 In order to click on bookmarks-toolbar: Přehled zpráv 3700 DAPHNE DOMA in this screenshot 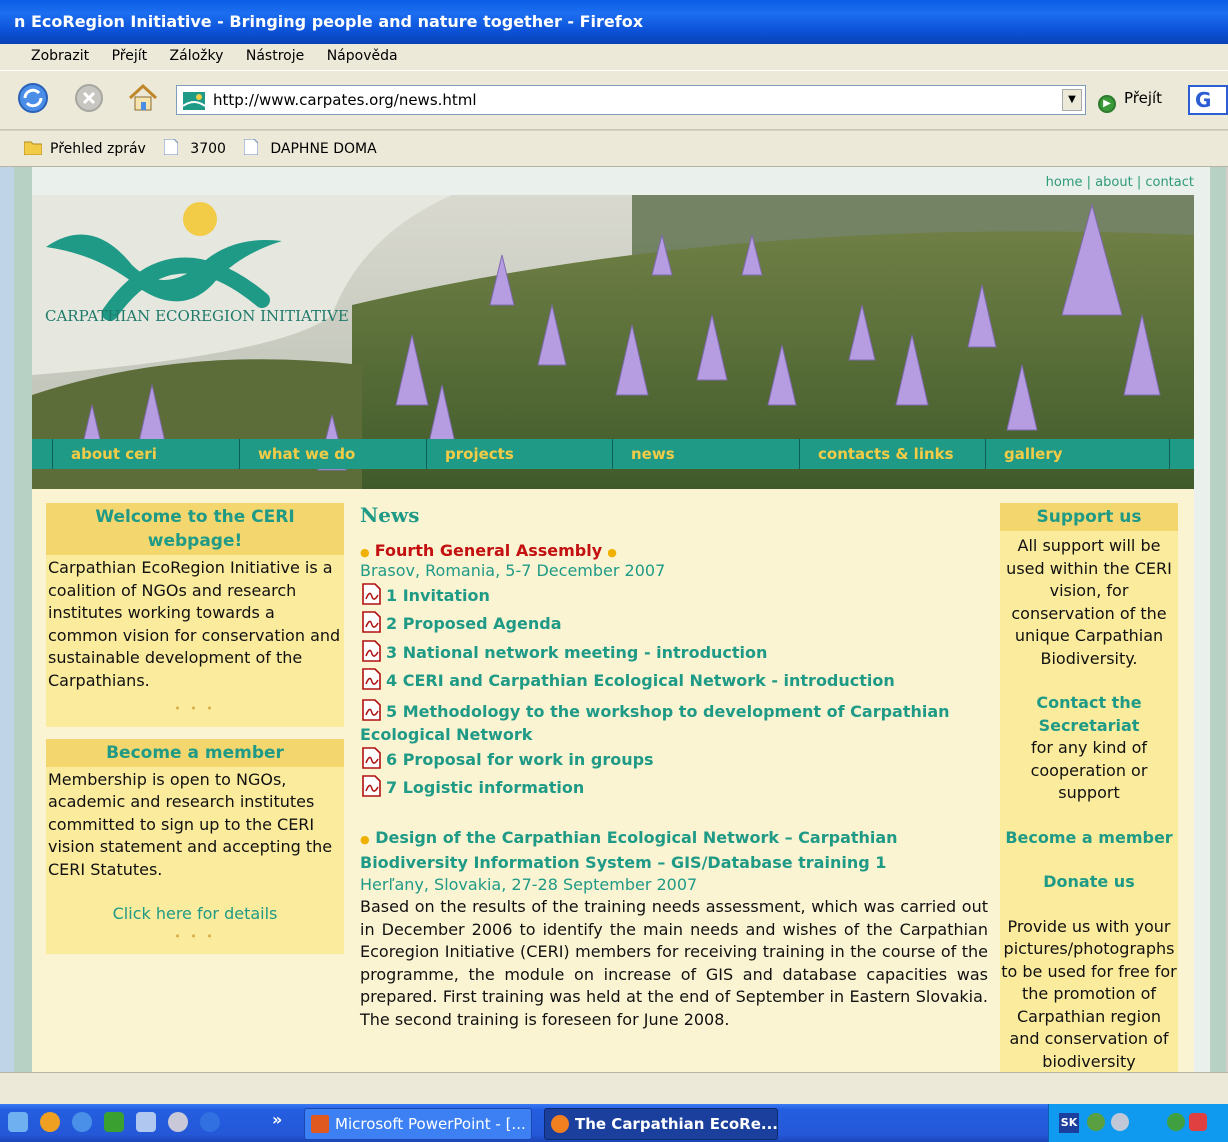, I will do `click(614, 149)`.